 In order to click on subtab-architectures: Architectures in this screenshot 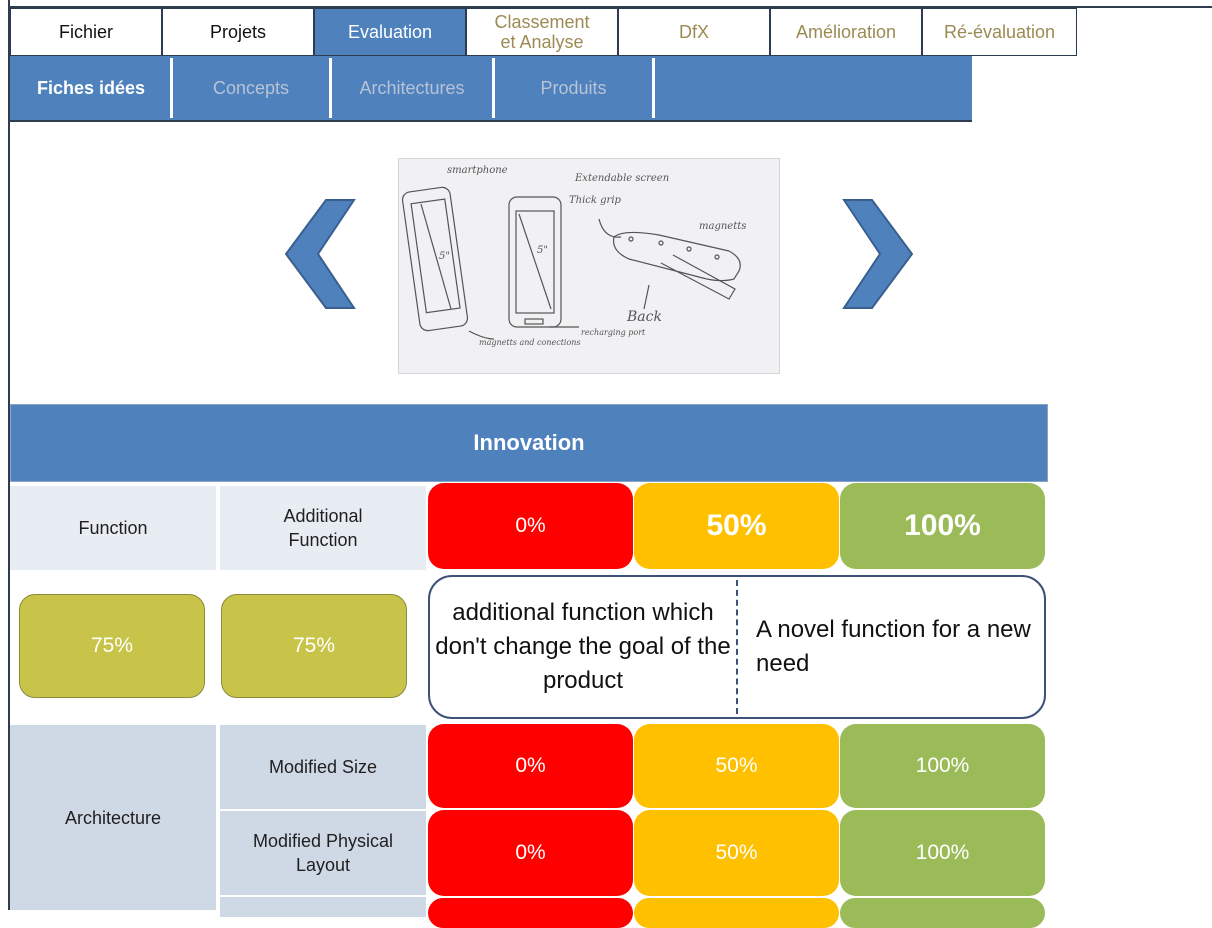, I will do `click(412, 88)`.